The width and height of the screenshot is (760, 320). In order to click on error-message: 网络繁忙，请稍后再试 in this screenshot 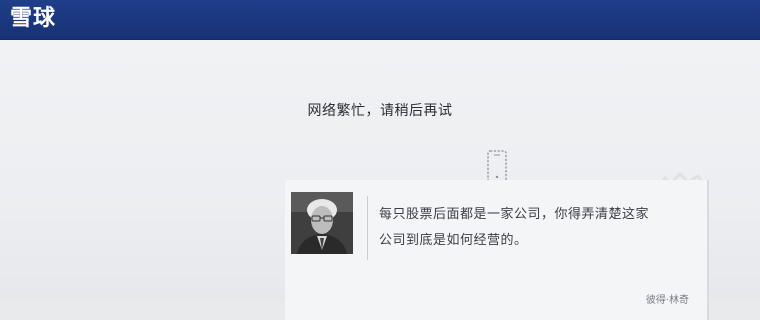, I will do `click(380, 111)`.